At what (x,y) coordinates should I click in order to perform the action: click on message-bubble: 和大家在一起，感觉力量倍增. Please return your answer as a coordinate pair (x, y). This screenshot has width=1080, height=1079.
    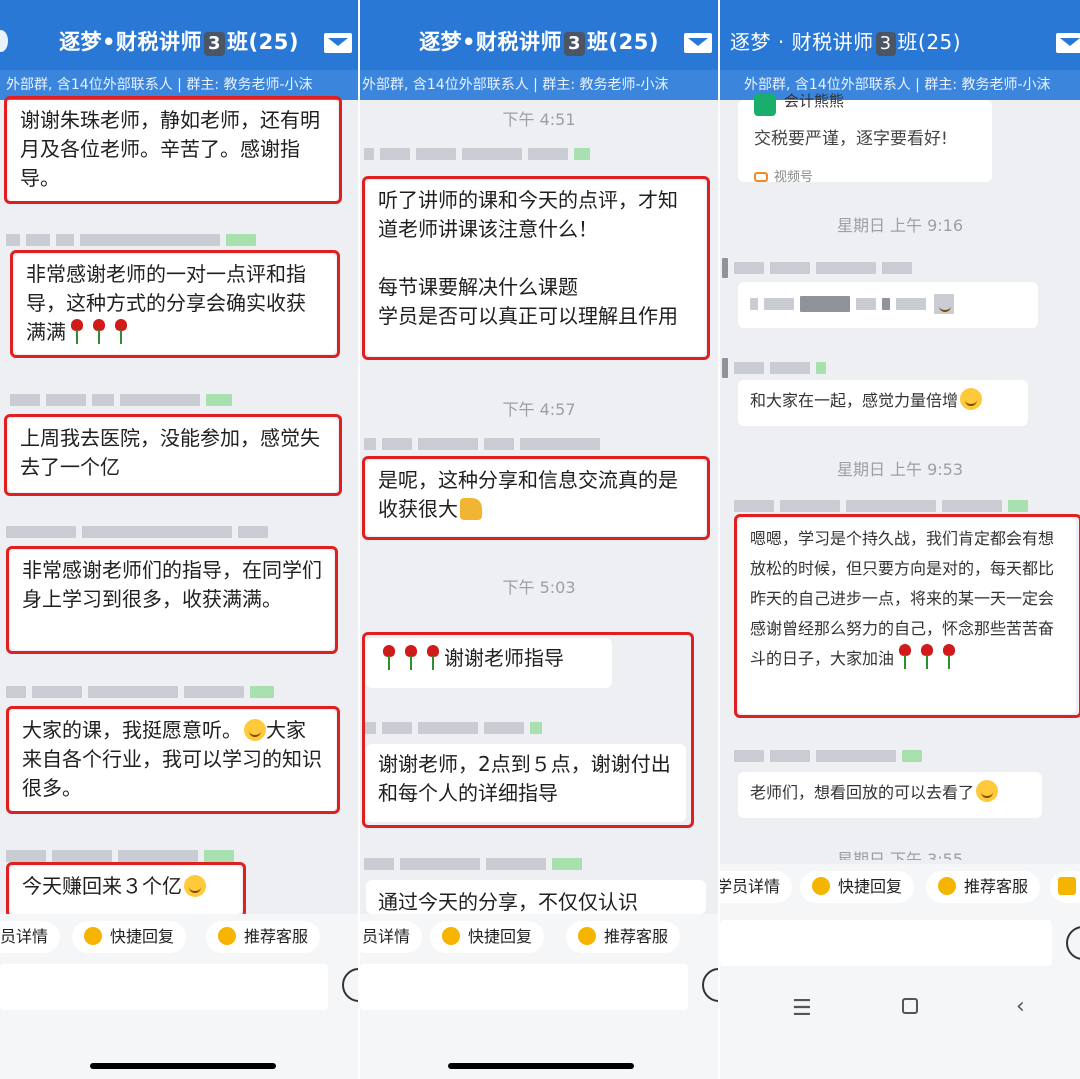
    Looking at the image, I should click on (883, 403).